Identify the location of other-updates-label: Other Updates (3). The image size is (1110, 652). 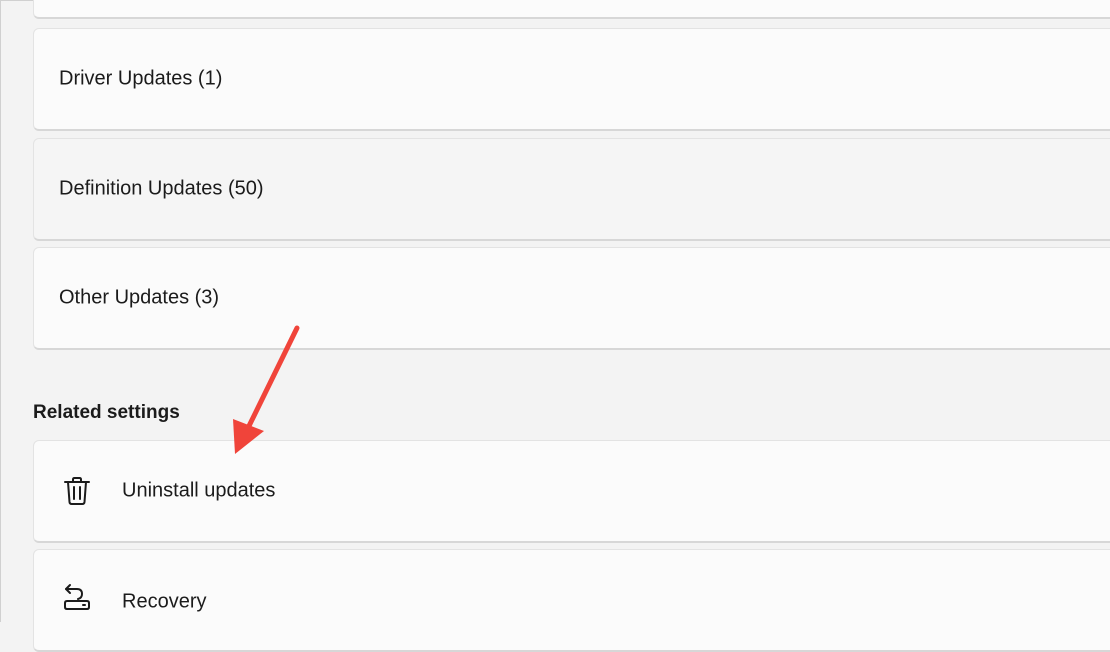
(139, 297).